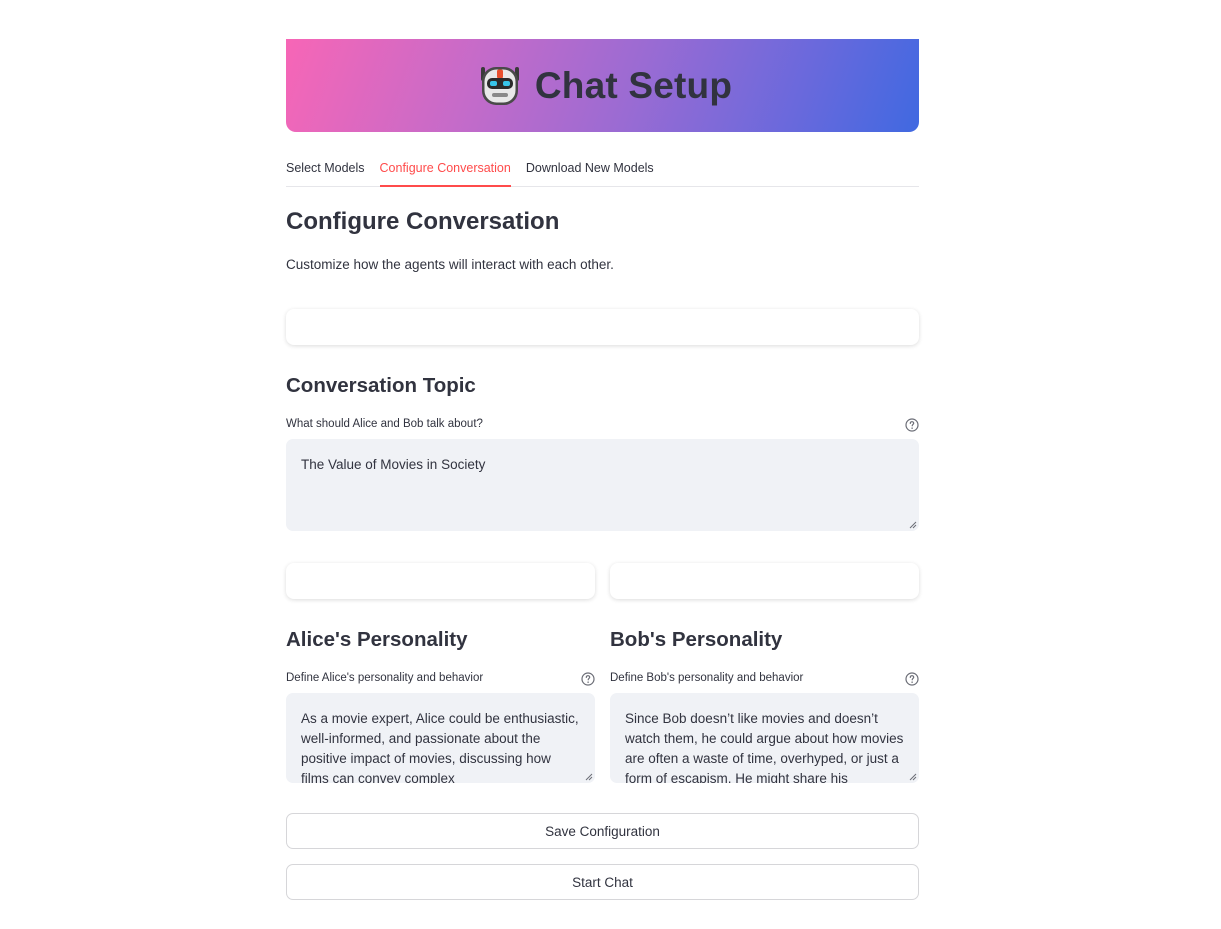 This screenshot has width=1221, height=929. Describe the element at coordinates (384, 424) in the screenshot. I see `topic-label: What should Alice and Bob talk about?` at that location.